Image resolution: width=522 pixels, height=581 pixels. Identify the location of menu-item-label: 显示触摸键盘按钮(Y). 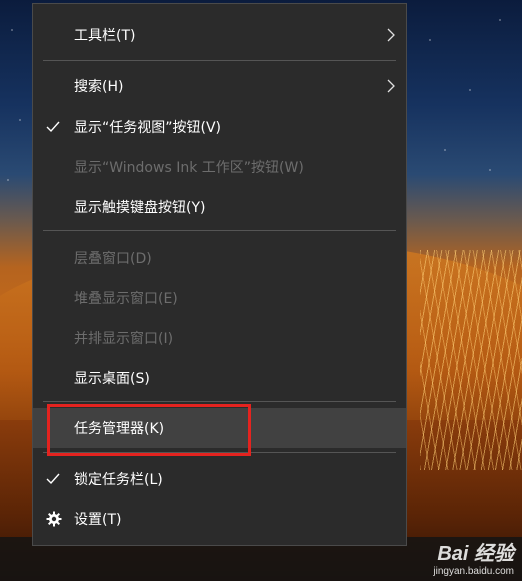
(140, 208).